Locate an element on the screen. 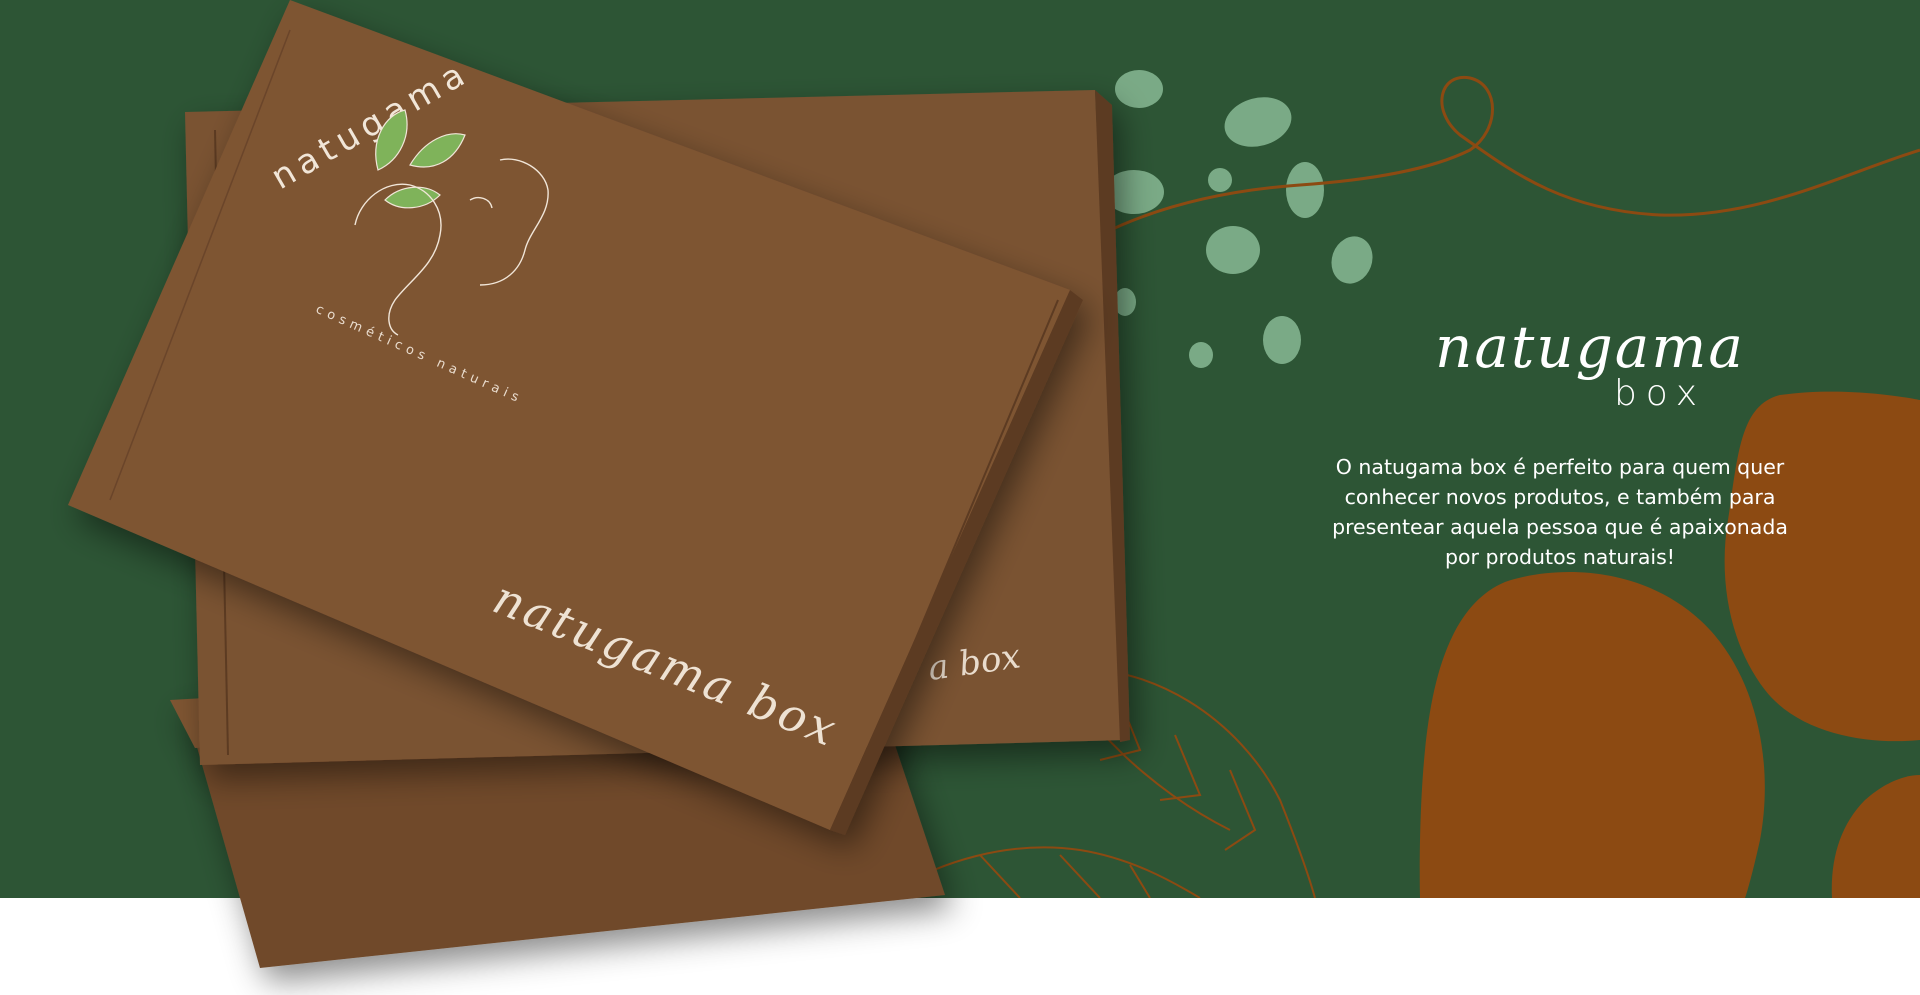 The image size is (1920, 995). brand-name: natugama is located at coordinates (1590, 347).